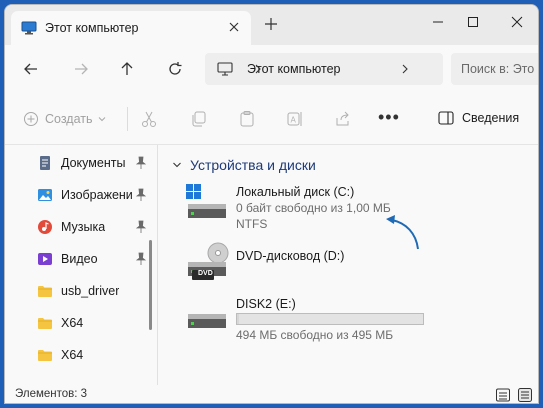 This screenshot has width=543, height=408. Describe the element at coordinates (206, 201) in the screenshot. I see `local-disk-icon` at that location.